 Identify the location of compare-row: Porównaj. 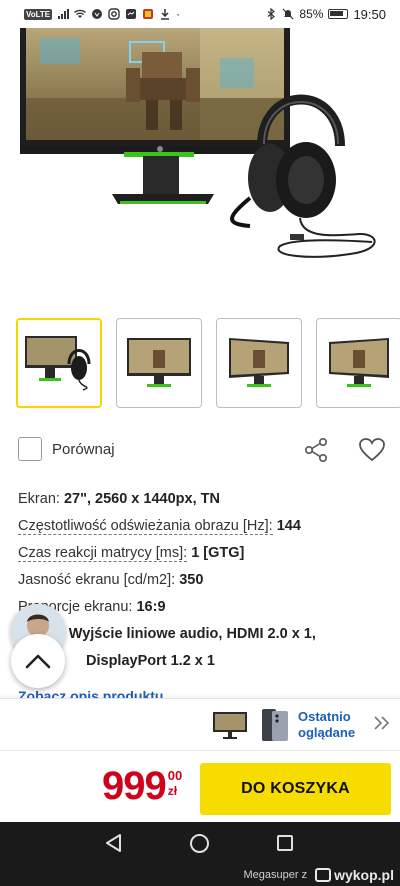
(202, 450).